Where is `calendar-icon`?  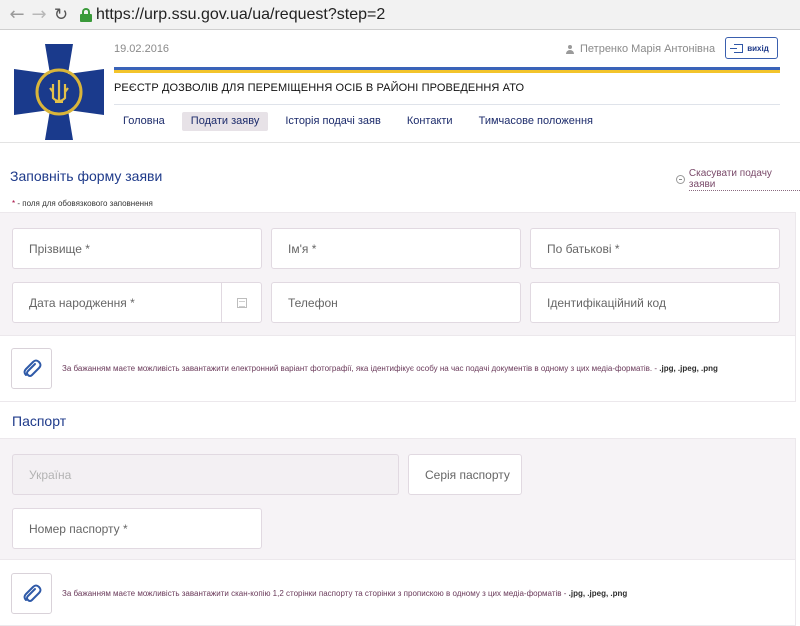 calendar-icon is located at coordinates (241, 302).